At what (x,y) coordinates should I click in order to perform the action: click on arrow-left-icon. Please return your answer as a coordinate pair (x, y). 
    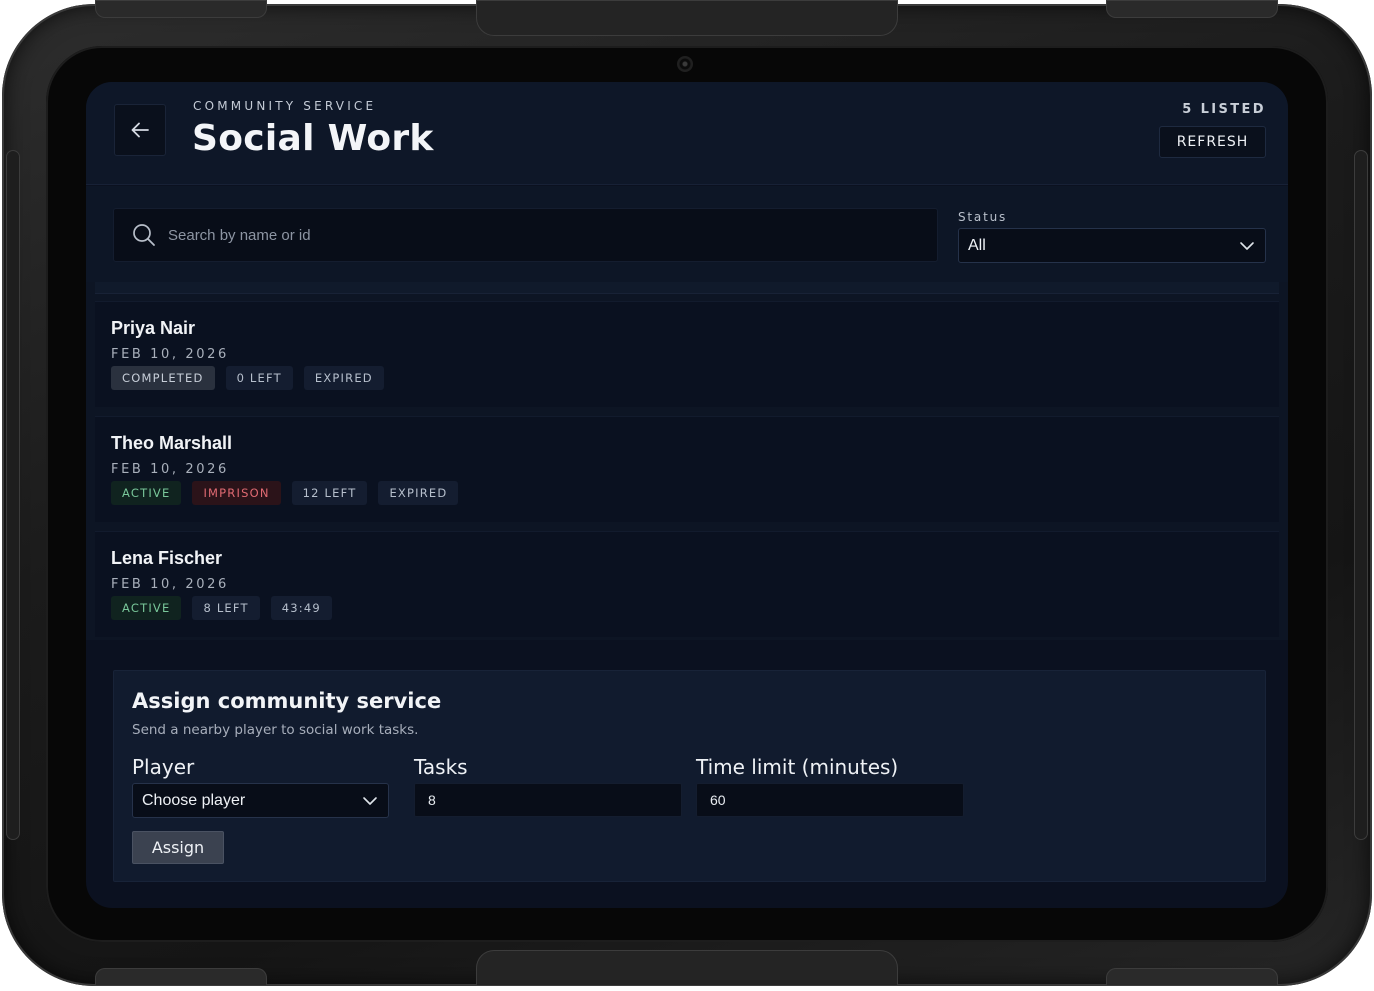
    Looking at the image, I should click on (140, 130).